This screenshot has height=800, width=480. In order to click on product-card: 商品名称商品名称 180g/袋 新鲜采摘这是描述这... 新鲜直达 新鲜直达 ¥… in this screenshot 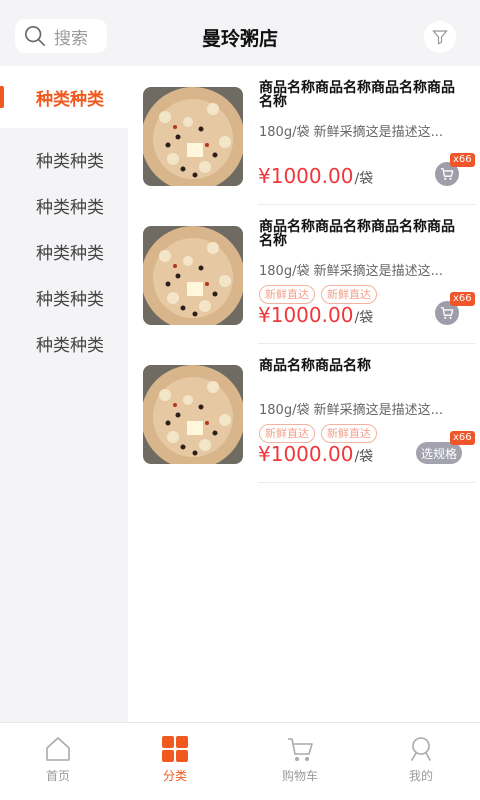, I will do `click(304, 413)`.